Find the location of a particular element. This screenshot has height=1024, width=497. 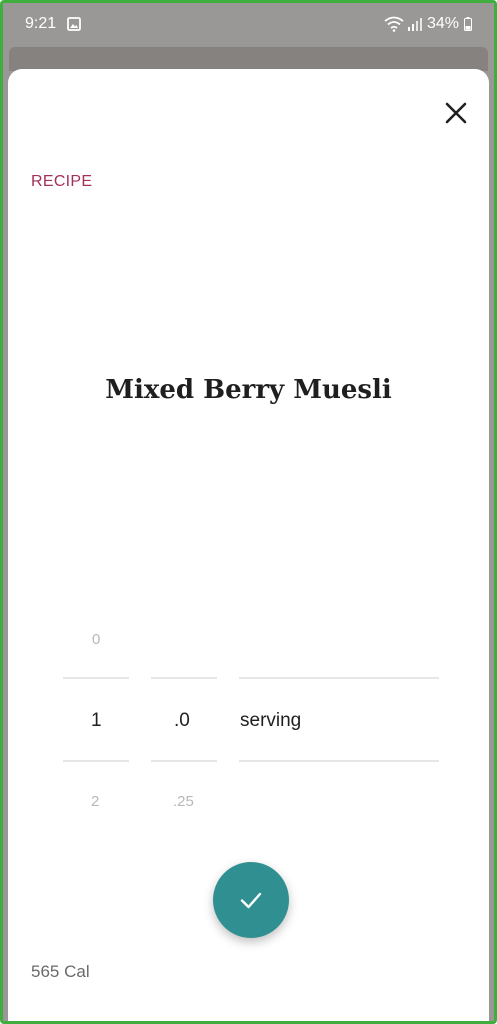

wifi-icon is located at coordinates (394, 24).